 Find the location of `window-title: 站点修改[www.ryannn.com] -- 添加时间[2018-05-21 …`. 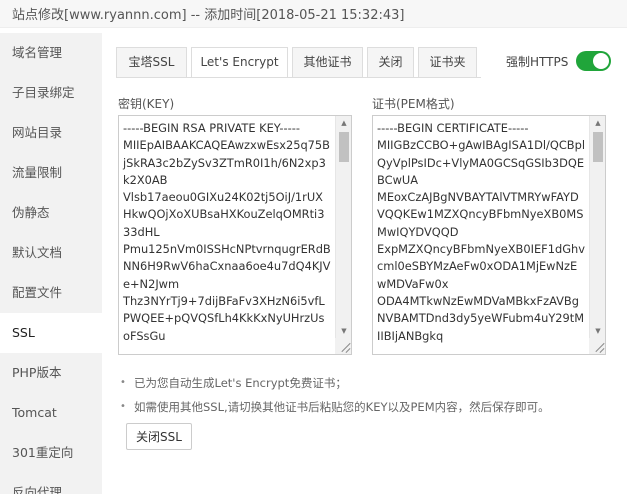

window-title: 站点修改[www.ryannn.com] -- 添加时间[2018-05-21 … is located at coordinates (208, 15).